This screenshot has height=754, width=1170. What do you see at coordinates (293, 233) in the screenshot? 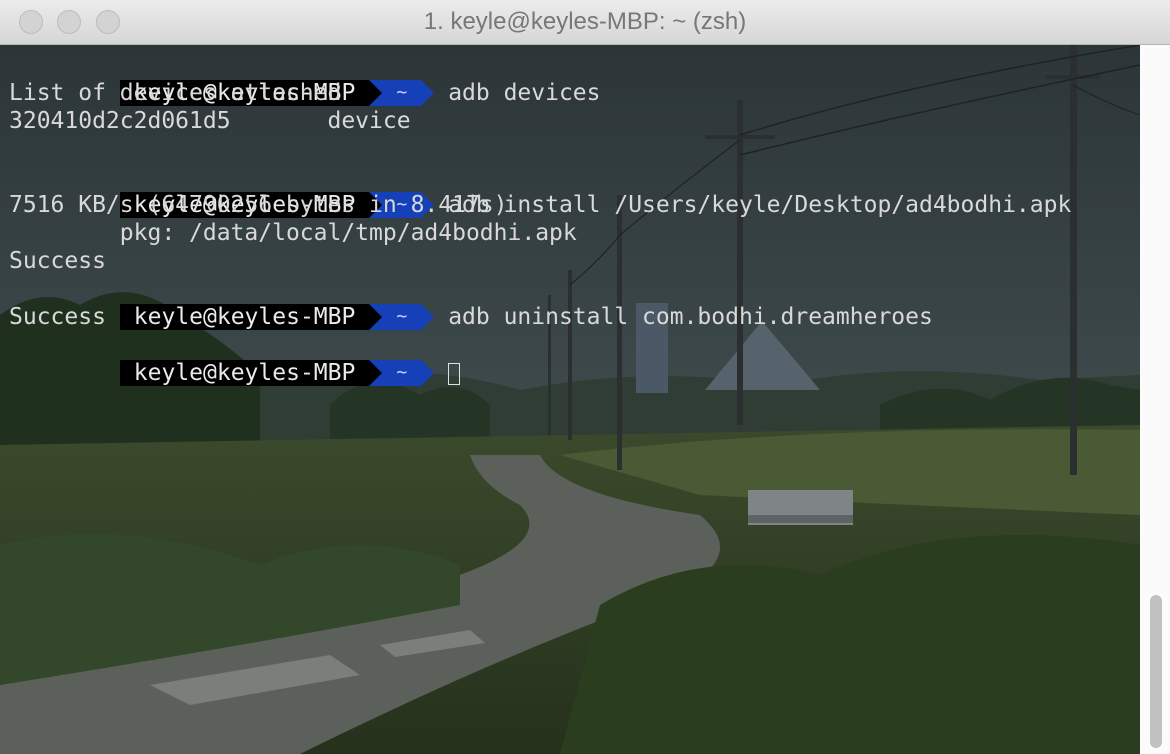
I see `output-line: pkg: /data/local/tmp/ad4bodhi.apk` at bounding box center [293, 233].